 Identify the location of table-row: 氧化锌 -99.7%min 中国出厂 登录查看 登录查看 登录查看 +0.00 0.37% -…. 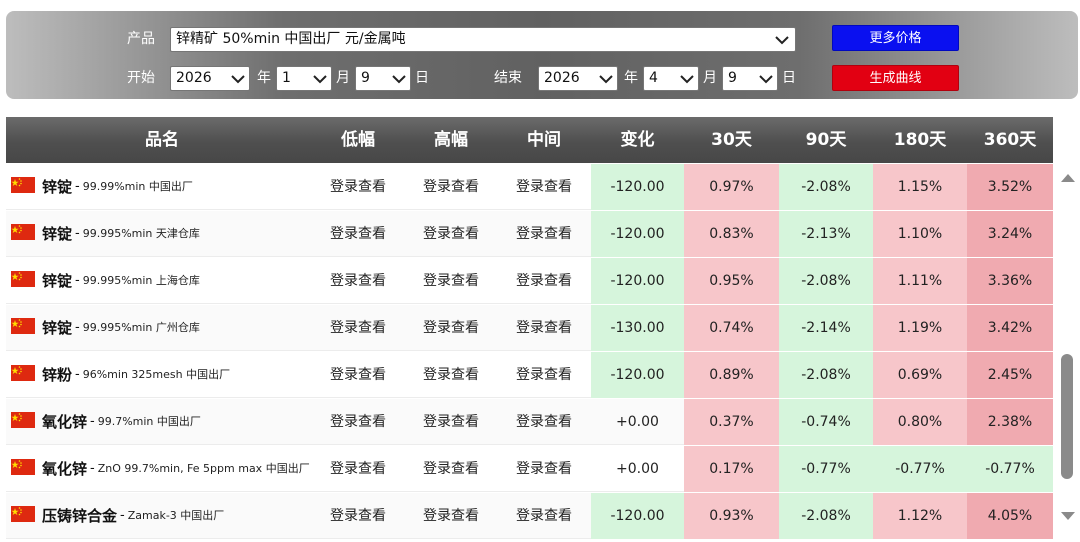
(529, 422).